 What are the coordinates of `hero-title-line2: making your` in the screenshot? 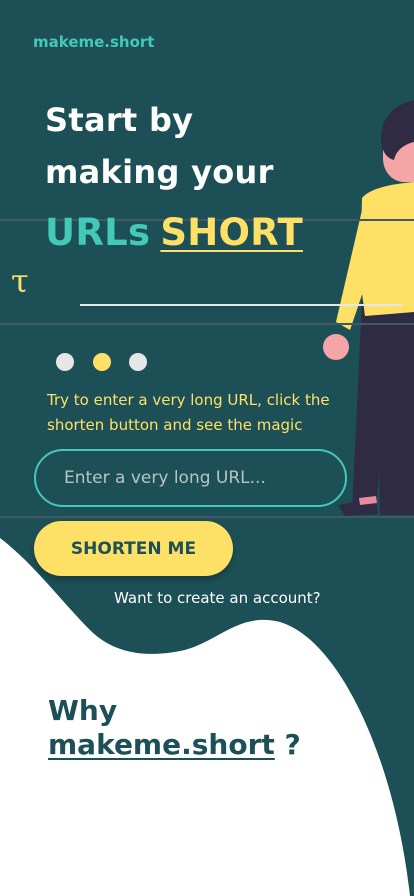 It's located at (159, 172).